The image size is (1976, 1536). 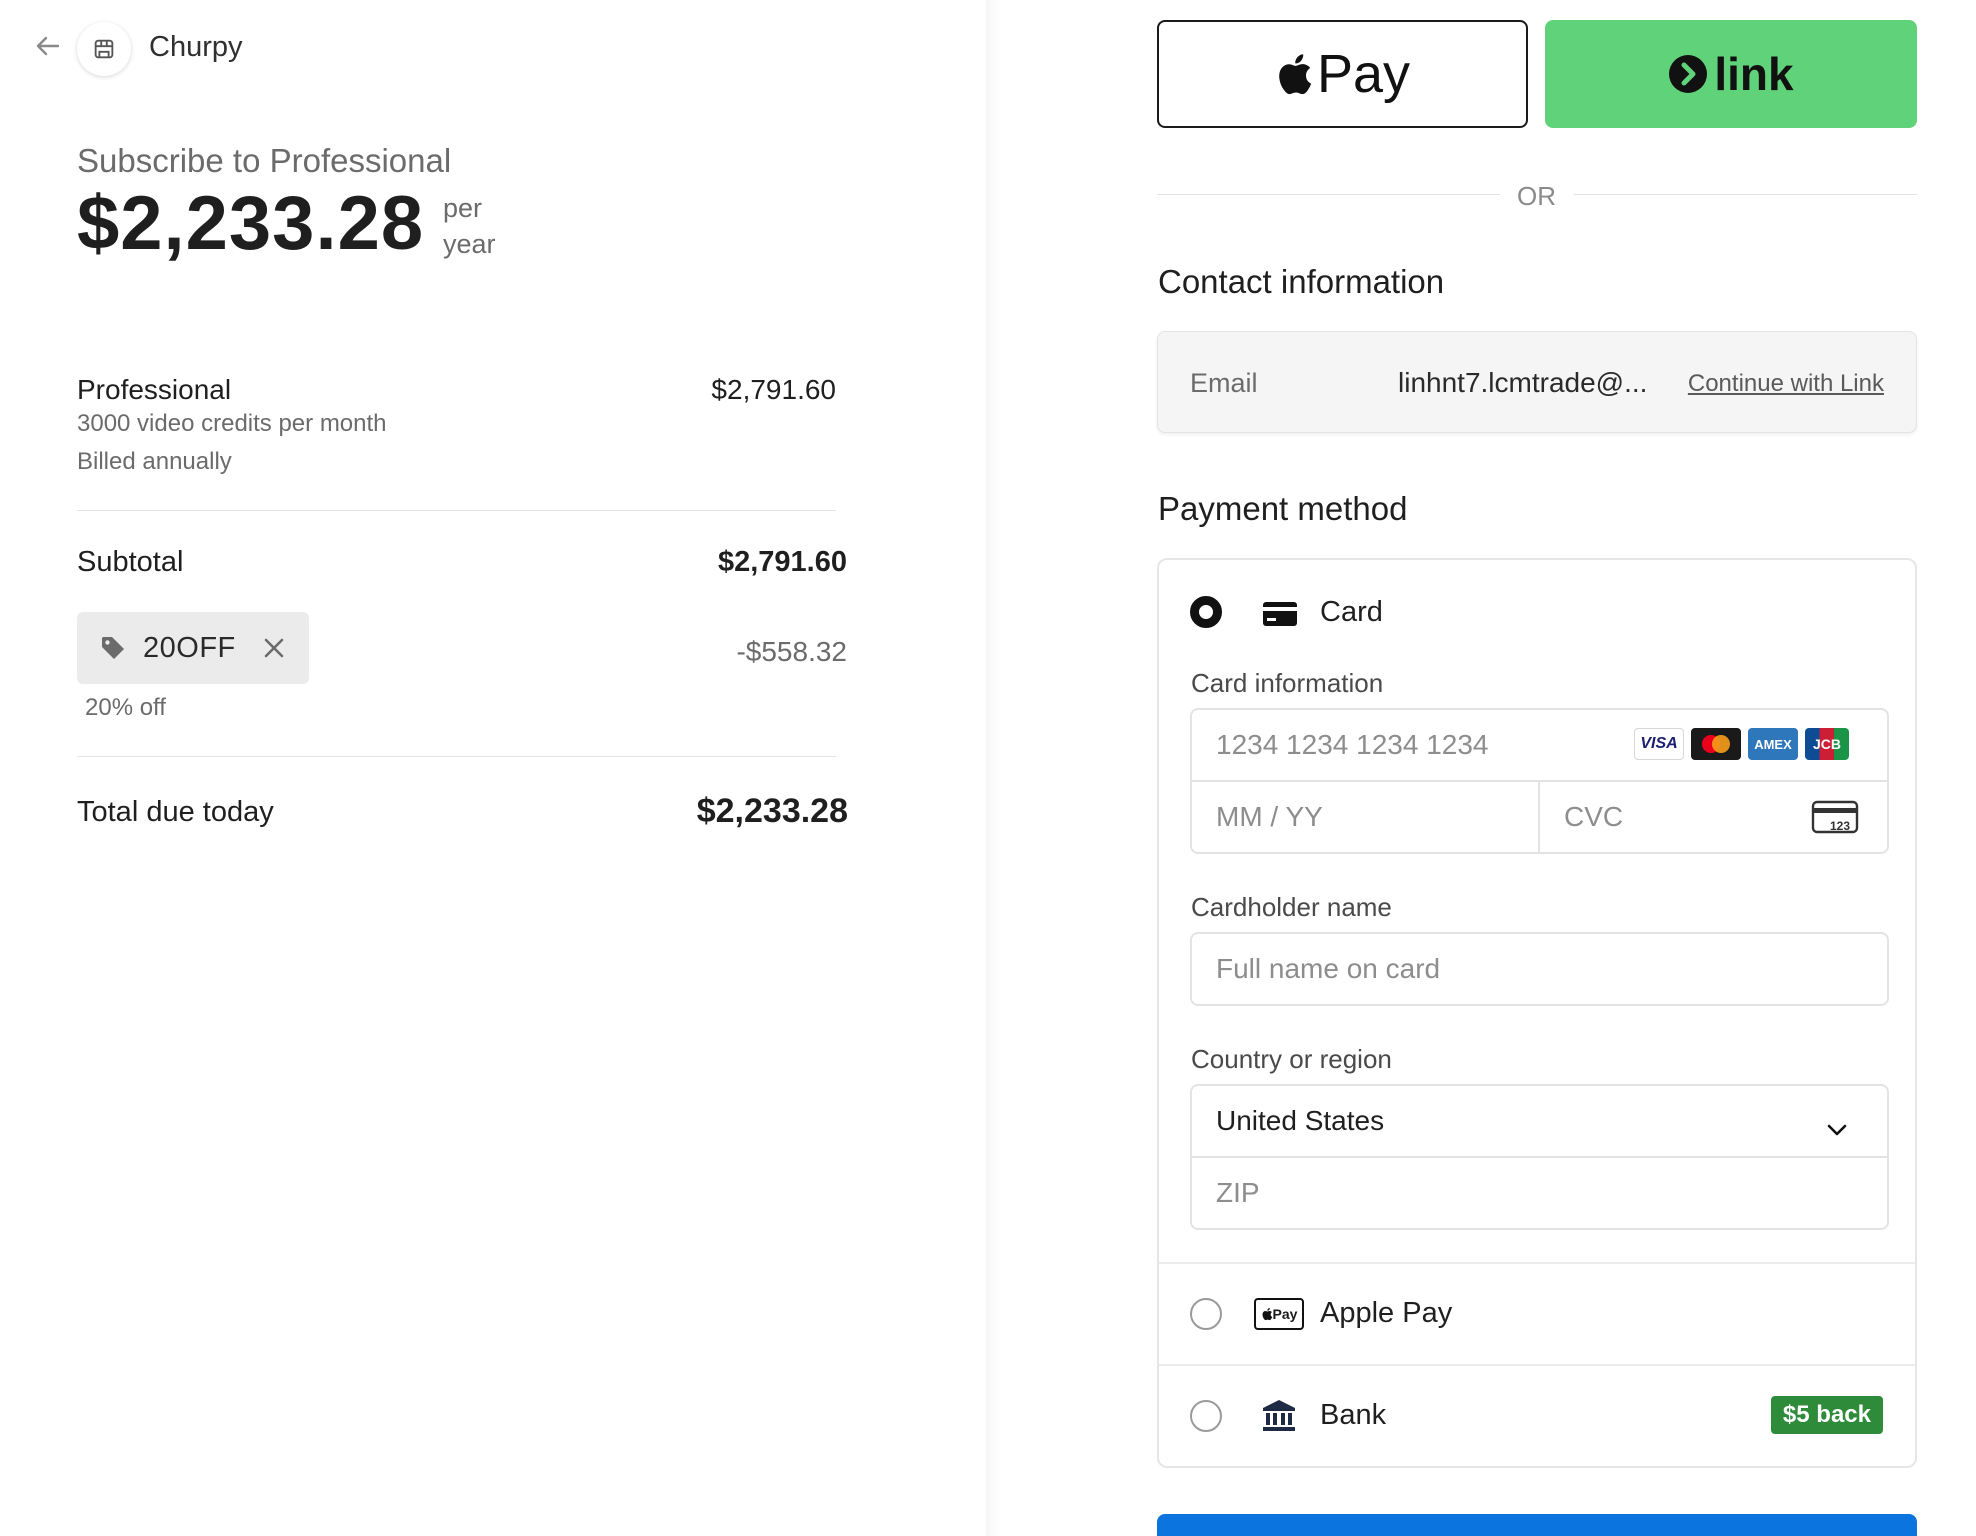 I want to click on promo-code: 20OFF, so click(x=189, y=647).